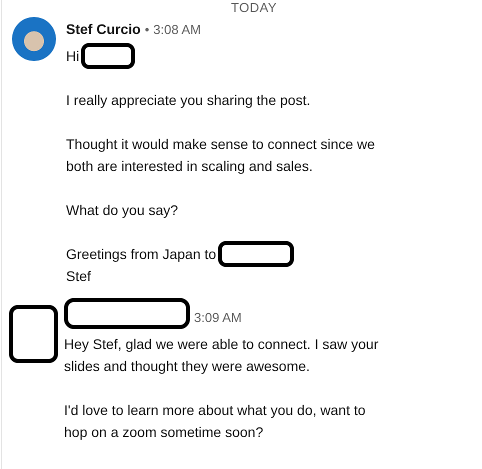  Describe the element at coordinates (218, 317) in the screenshot. I see `message-time: 3:09 AM` at that location.